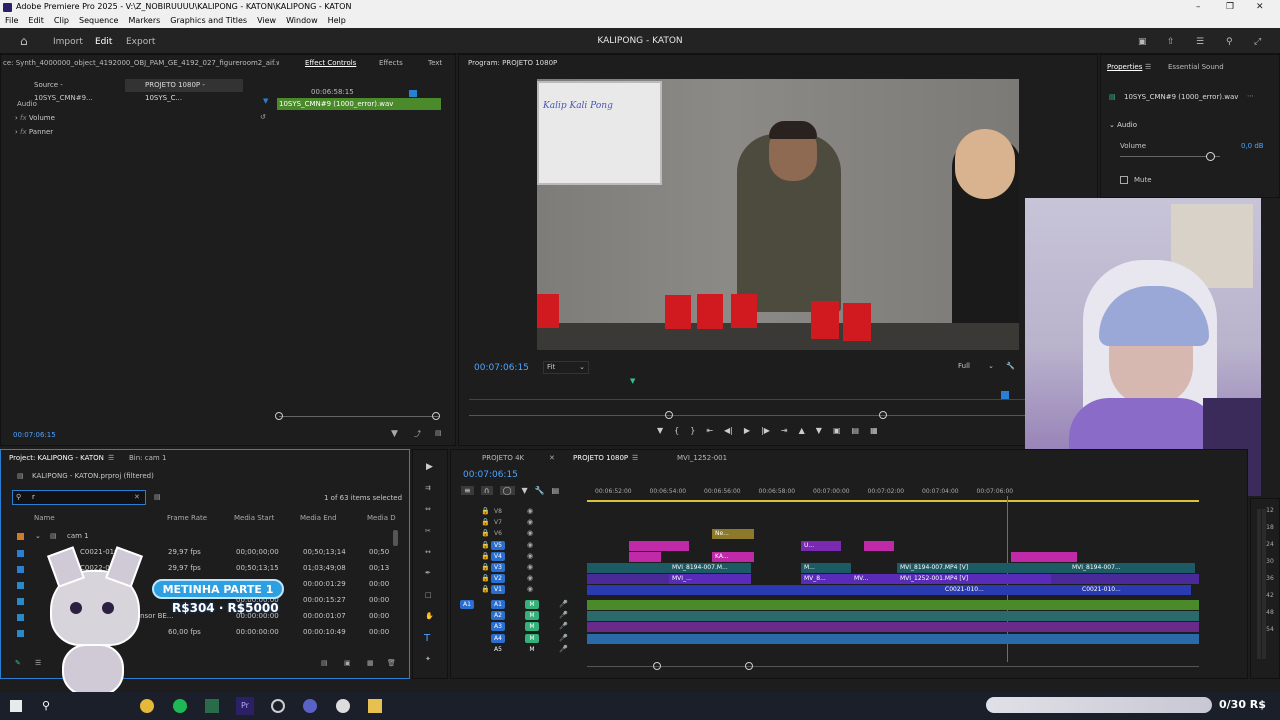 The image size is (1280, 720). I want to click on close-tab-icon: ✕, so click(552, 458).